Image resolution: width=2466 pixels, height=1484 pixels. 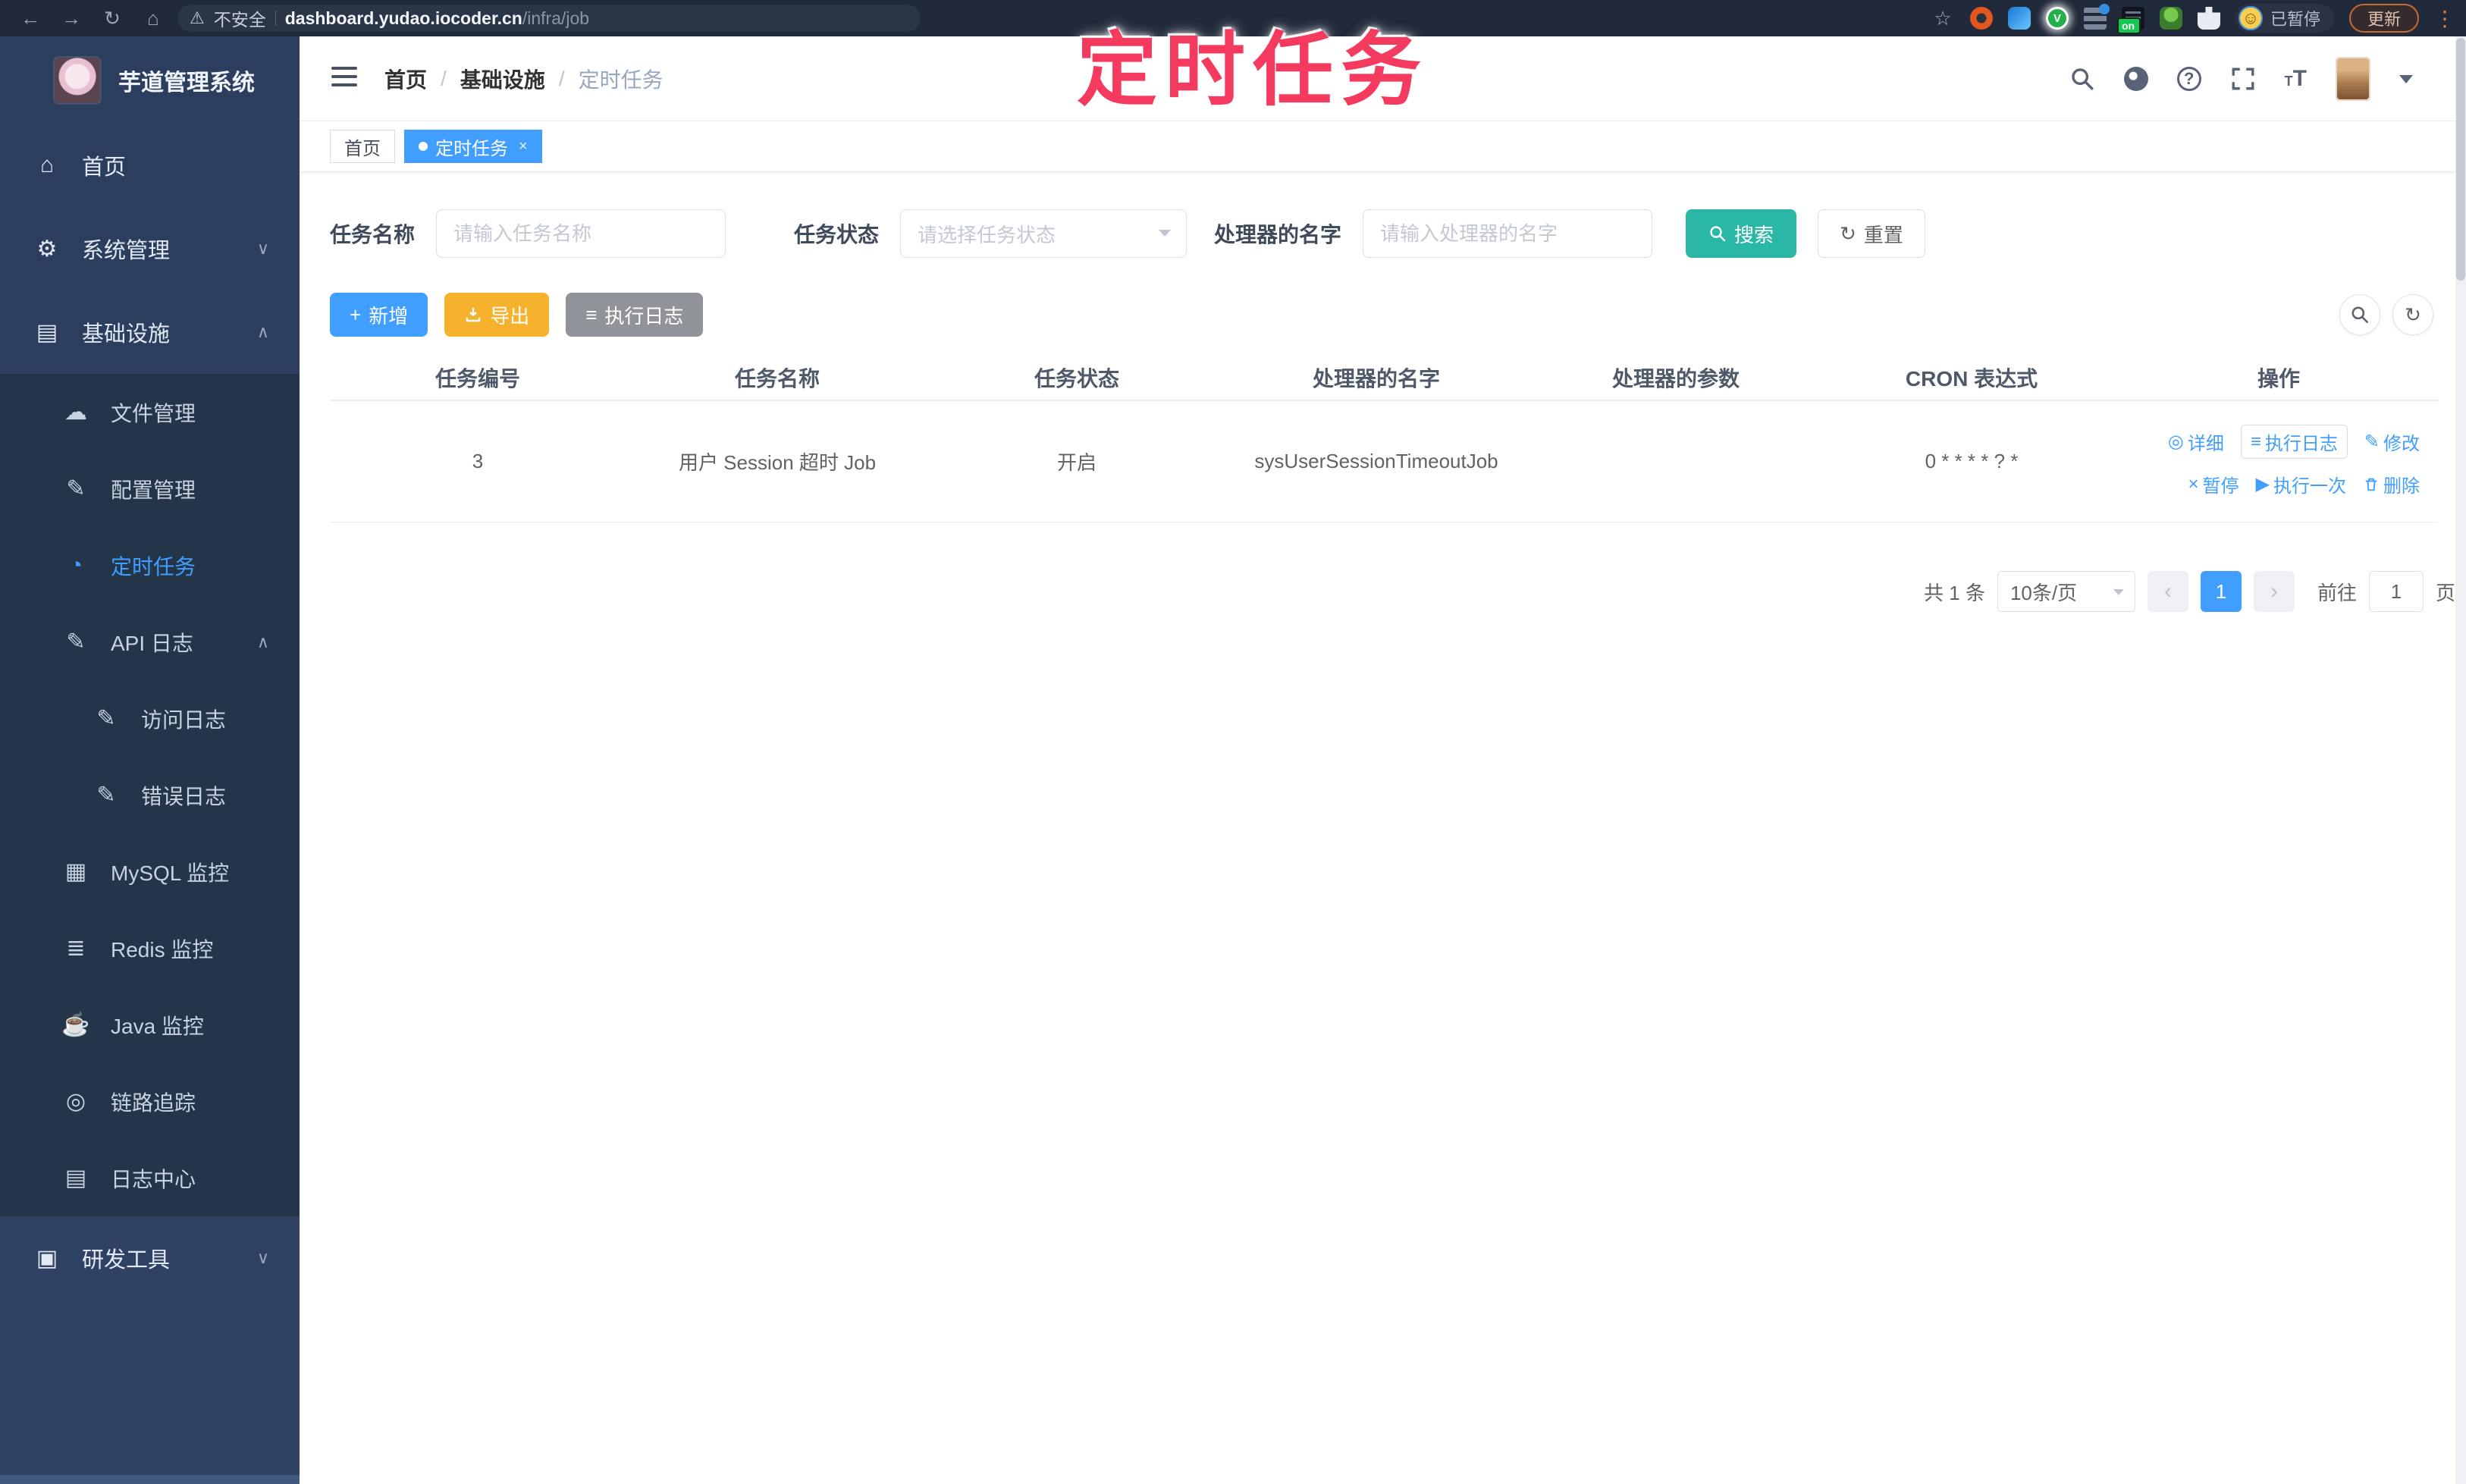 What do you see at coordinates (1077, 378) in the screenshot?
I see `col-job-status: 任务状态` at bounding box center [1077, 378].